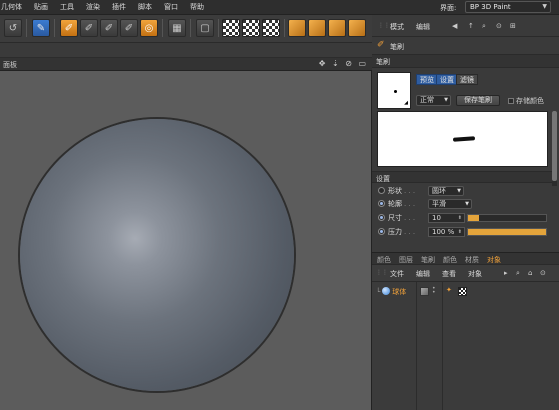  I want to click on menu-tools: 工具, so click(67, 7).